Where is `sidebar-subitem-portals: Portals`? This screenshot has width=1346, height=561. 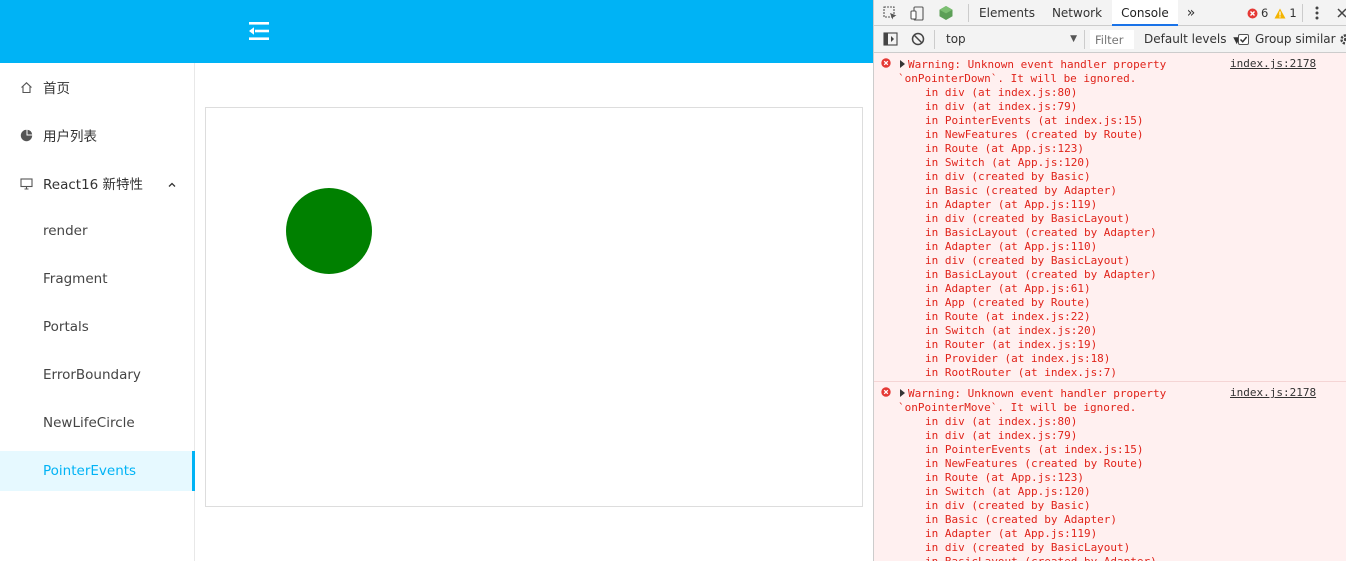
sidebar-subitem-portals: Portals is located at coordinates (97, 327).